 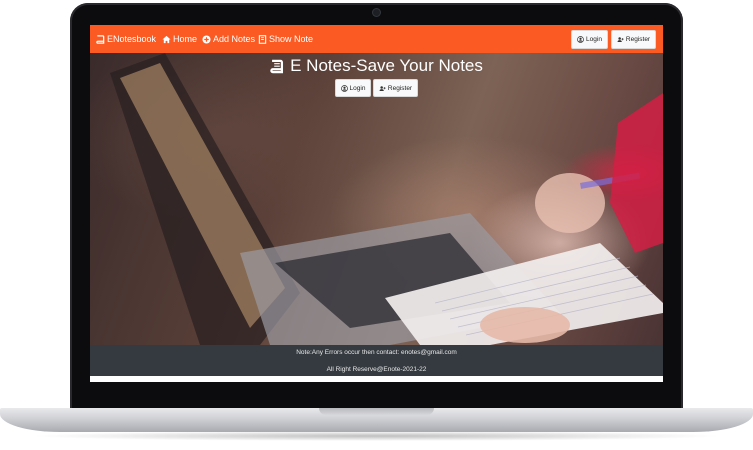 I want to click on book-open-icon, so click(x=262, y=39).